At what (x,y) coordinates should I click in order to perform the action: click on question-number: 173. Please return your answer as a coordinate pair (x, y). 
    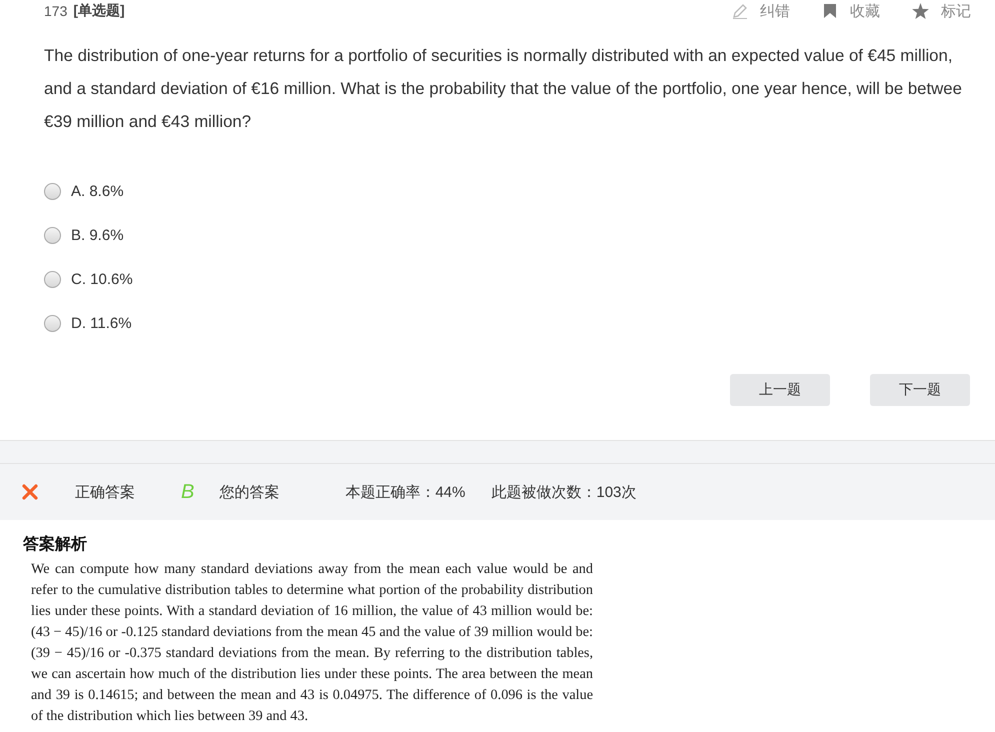
    Looking at the image, I should click on (56, 11).